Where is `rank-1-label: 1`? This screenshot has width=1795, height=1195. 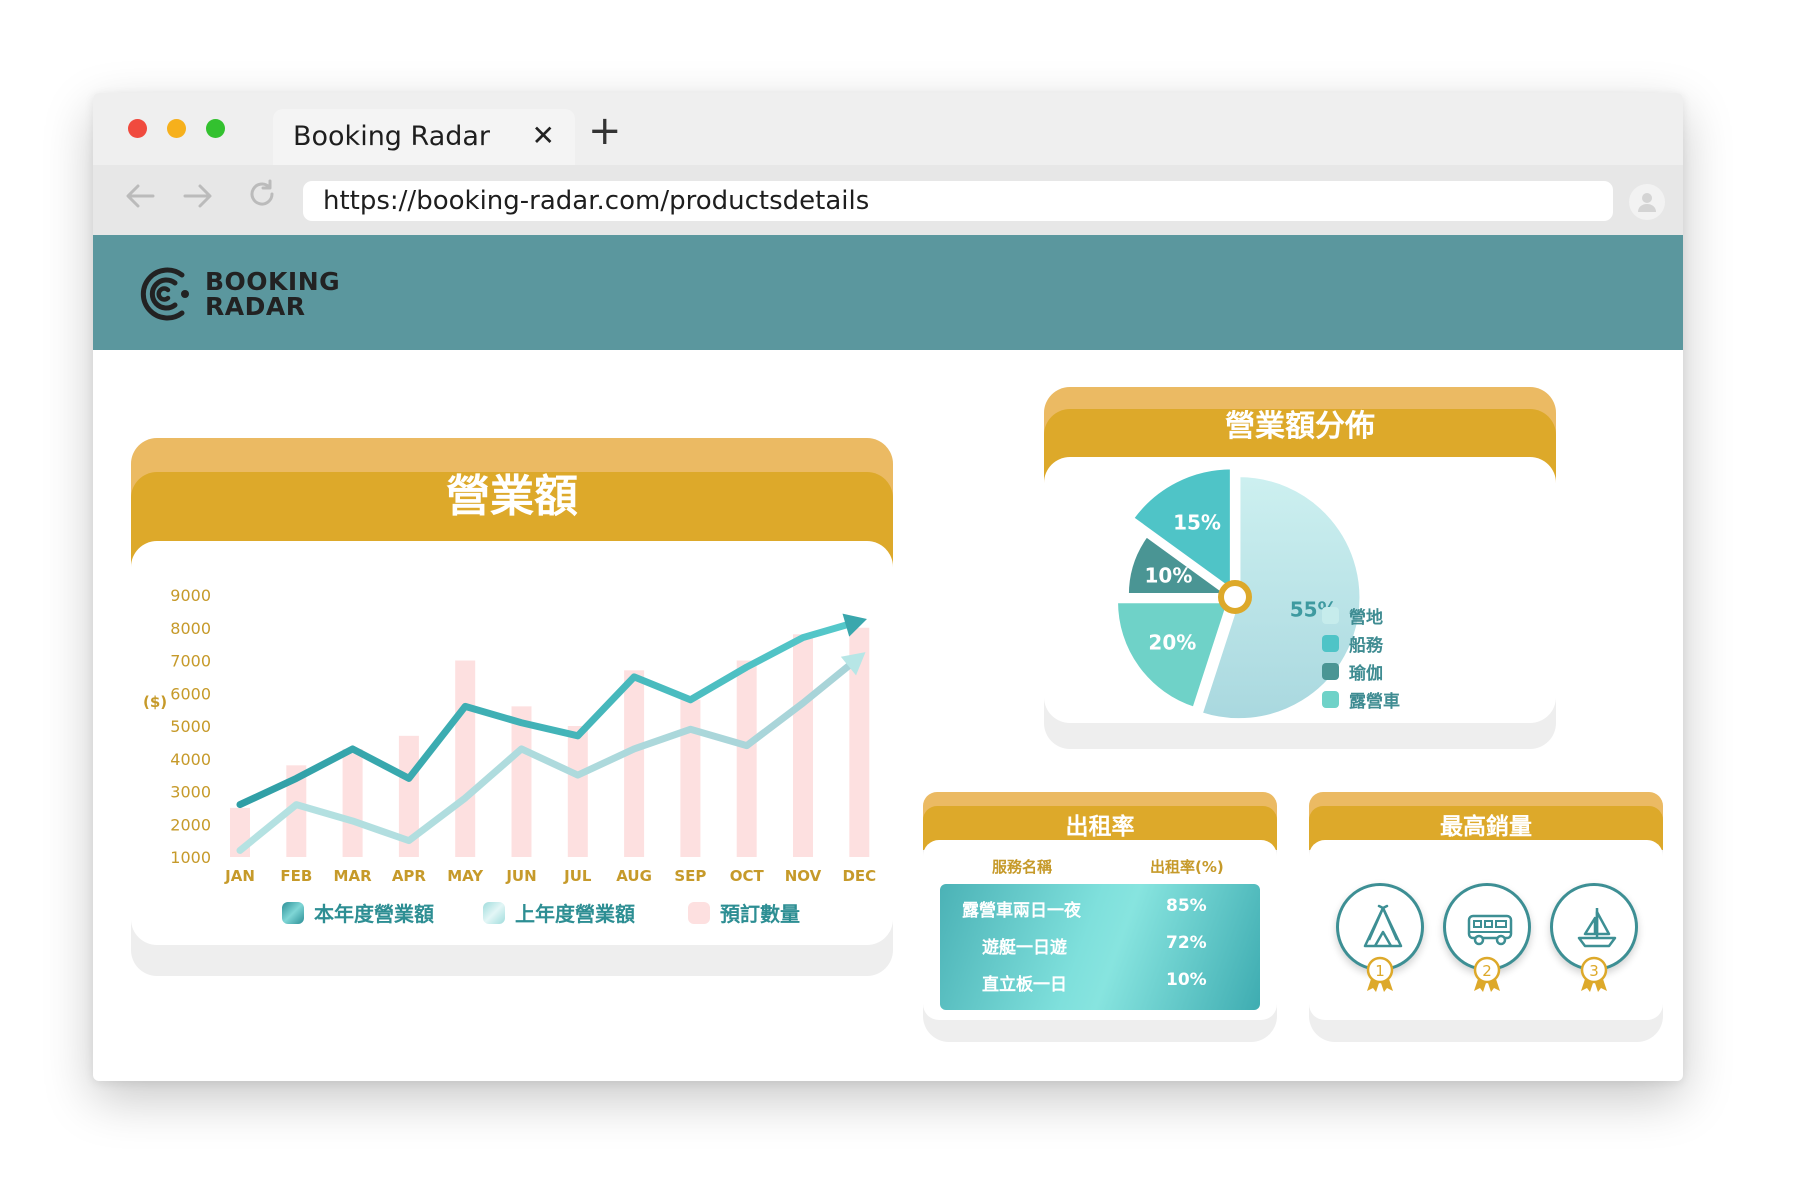 rank-1-label: 1 is located at coordinates (1380, 971).